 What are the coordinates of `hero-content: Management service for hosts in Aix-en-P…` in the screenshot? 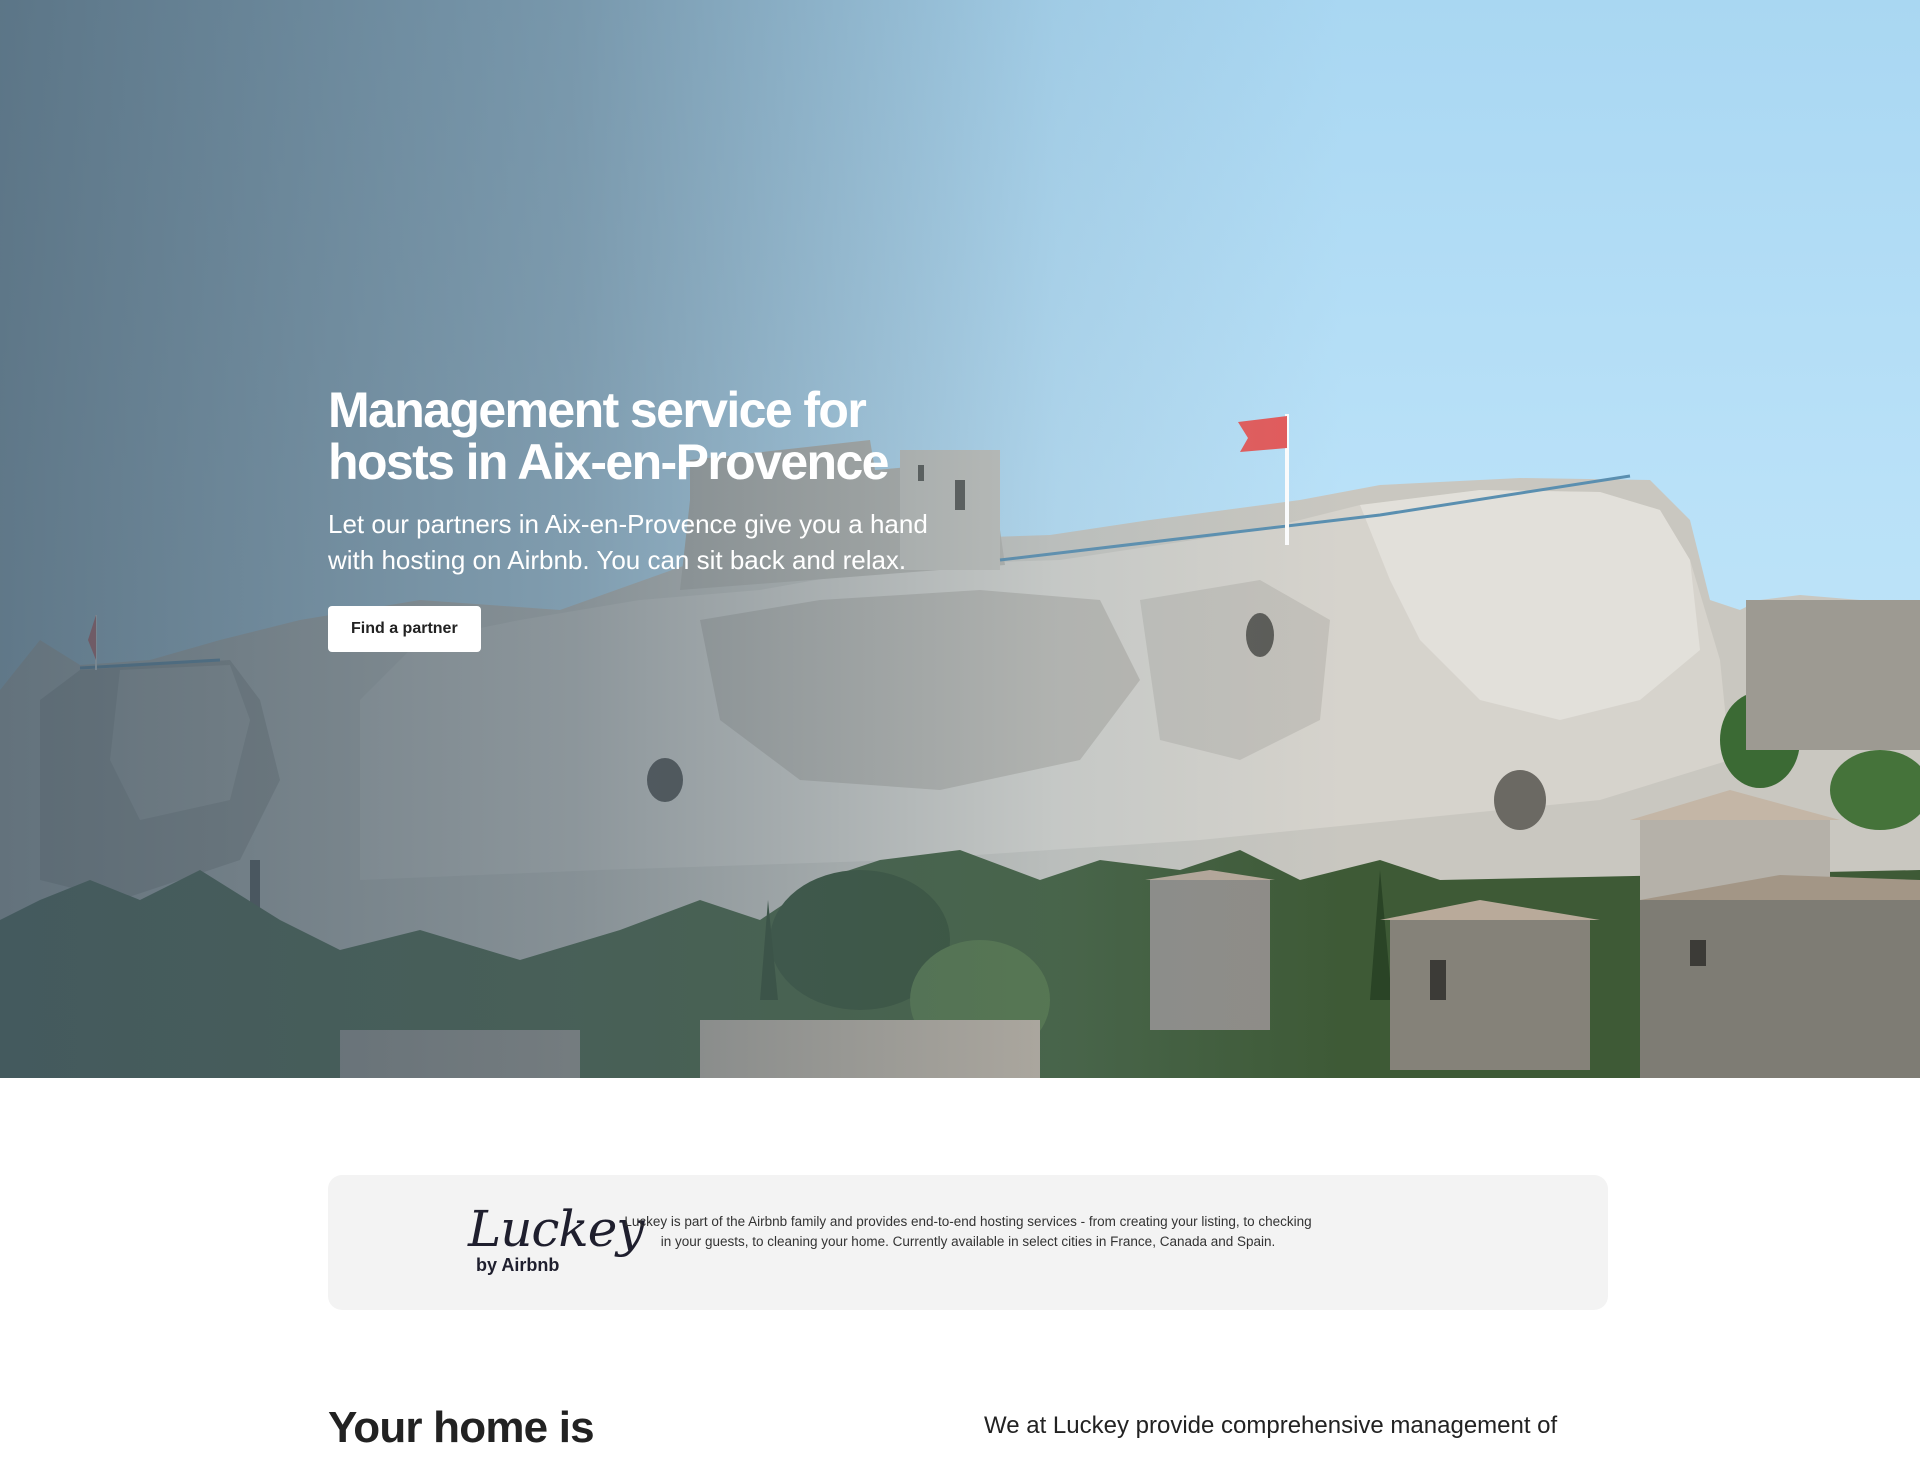 It's located at (678, 518).